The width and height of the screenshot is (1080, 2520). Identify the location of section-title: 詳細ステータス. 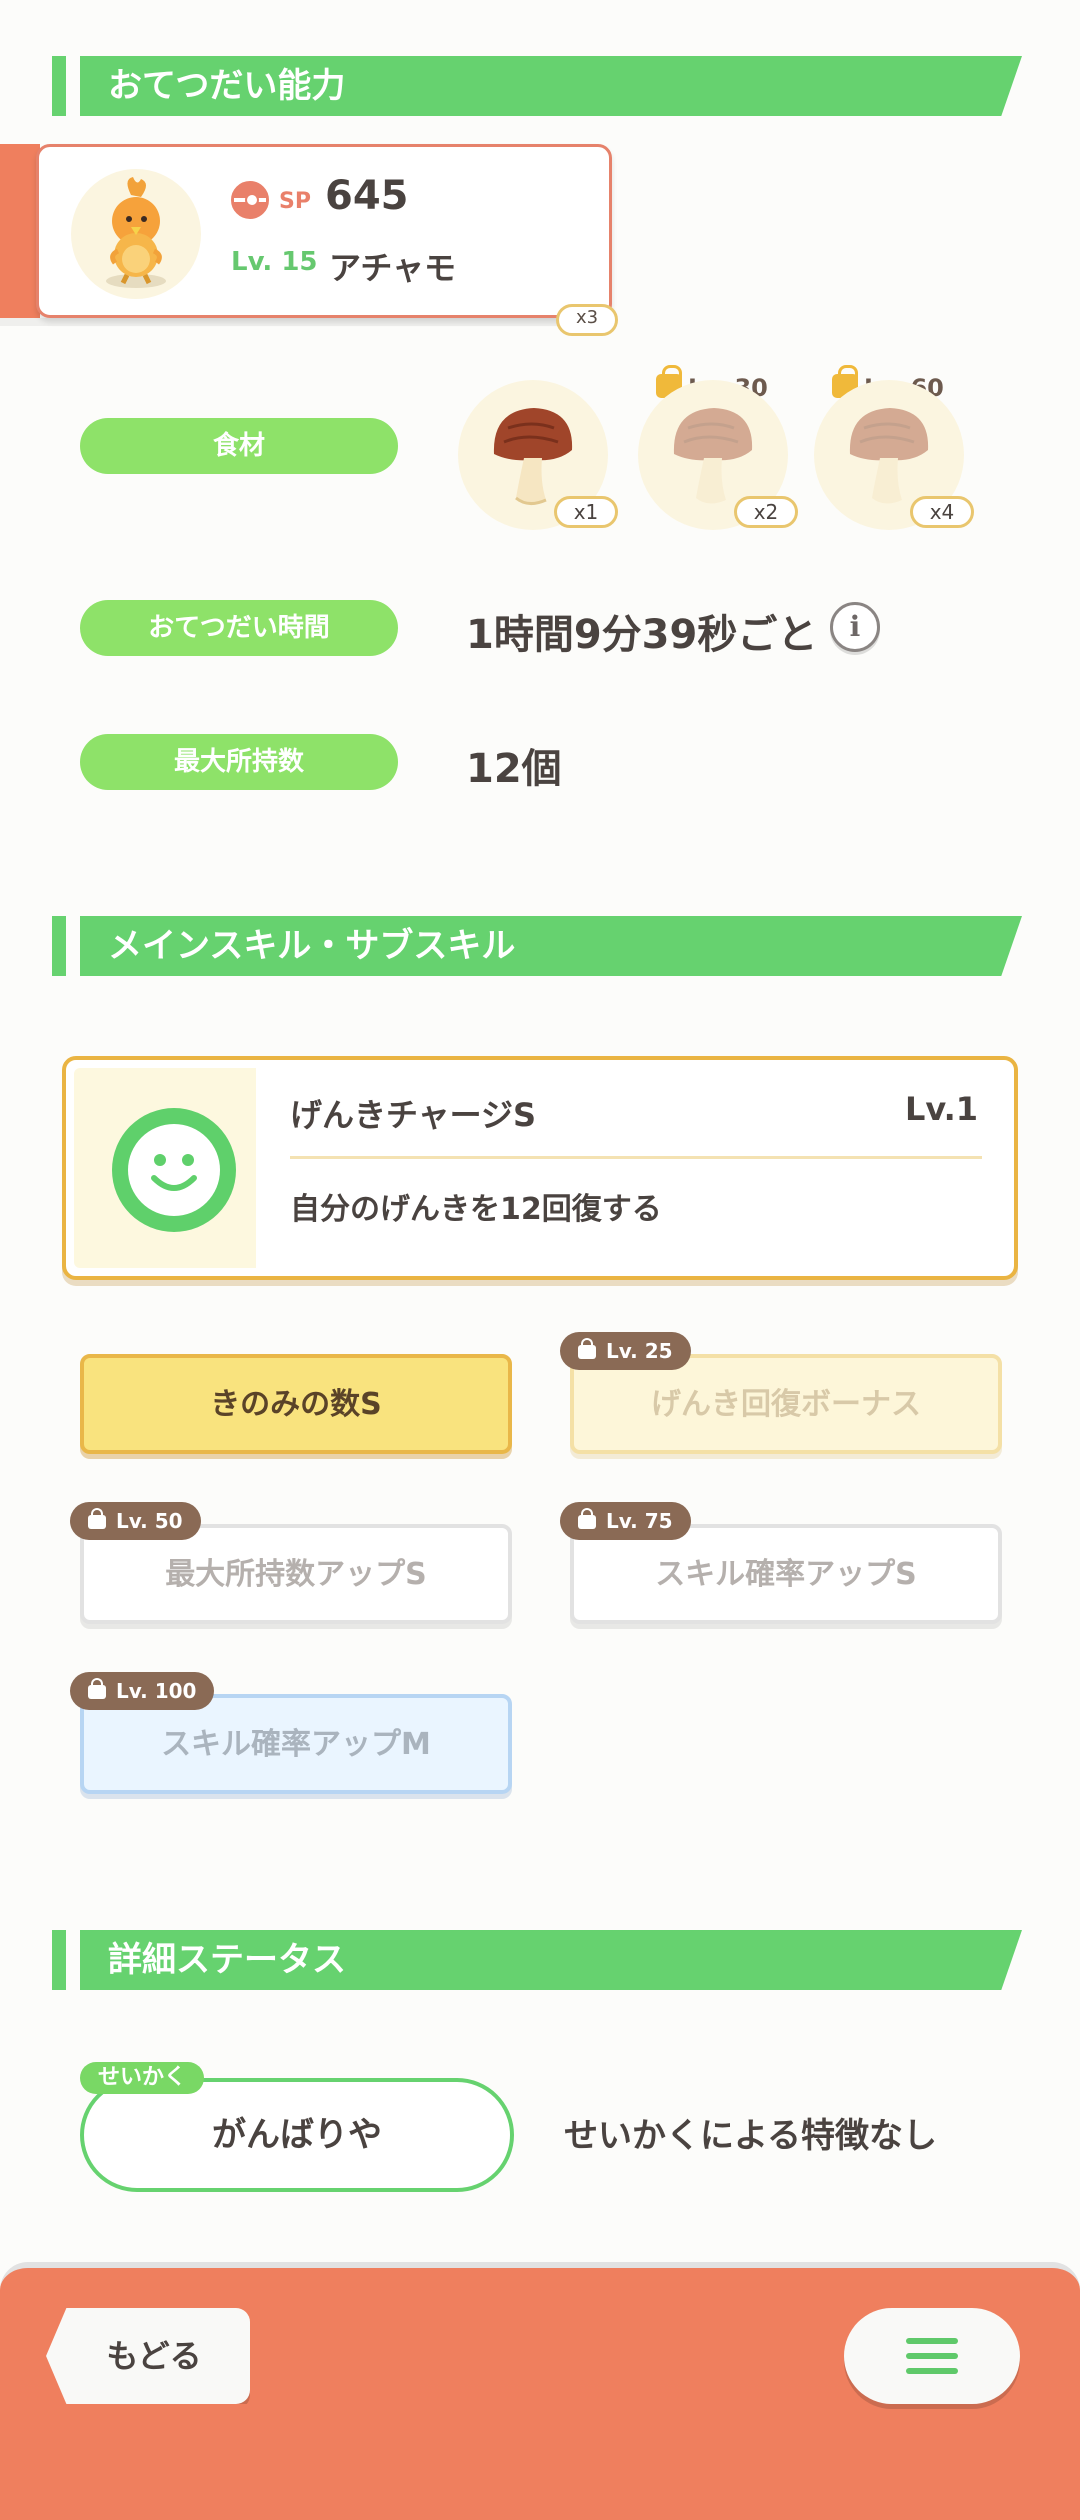
(227, 1960).